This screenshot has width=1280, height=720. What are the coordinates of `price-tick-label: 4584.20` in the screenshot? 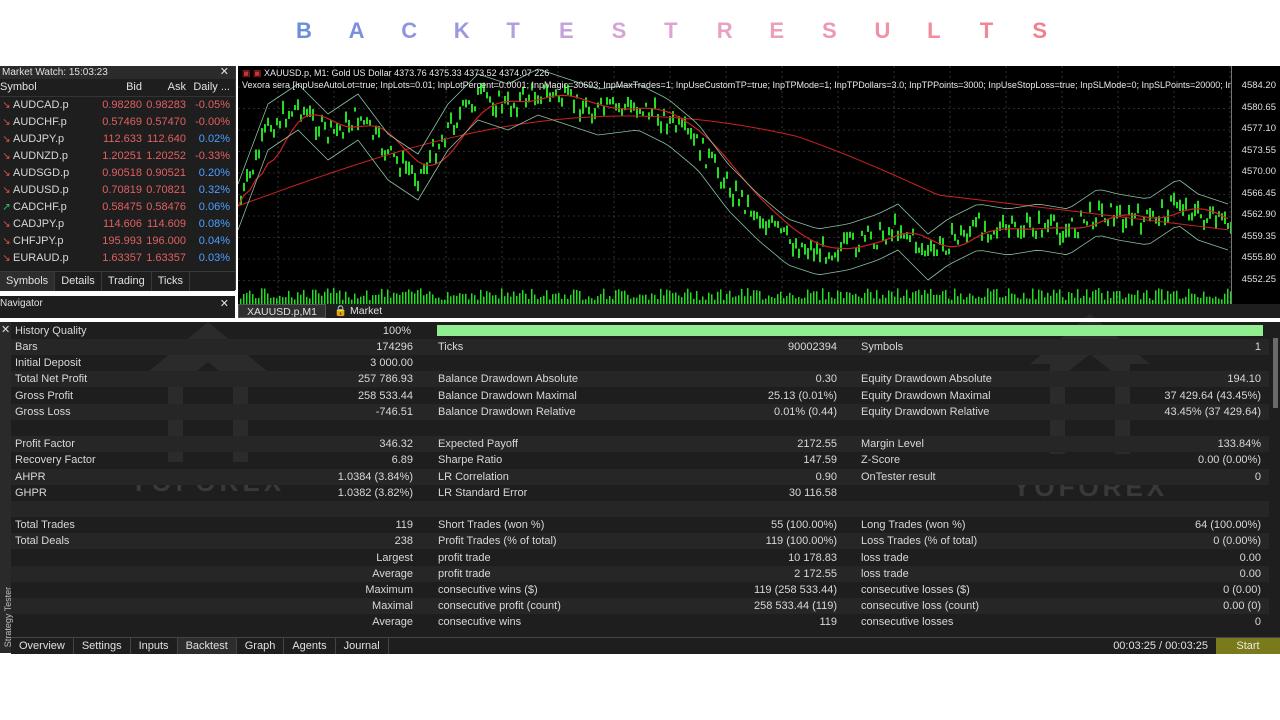 It's located at (1258, 85).